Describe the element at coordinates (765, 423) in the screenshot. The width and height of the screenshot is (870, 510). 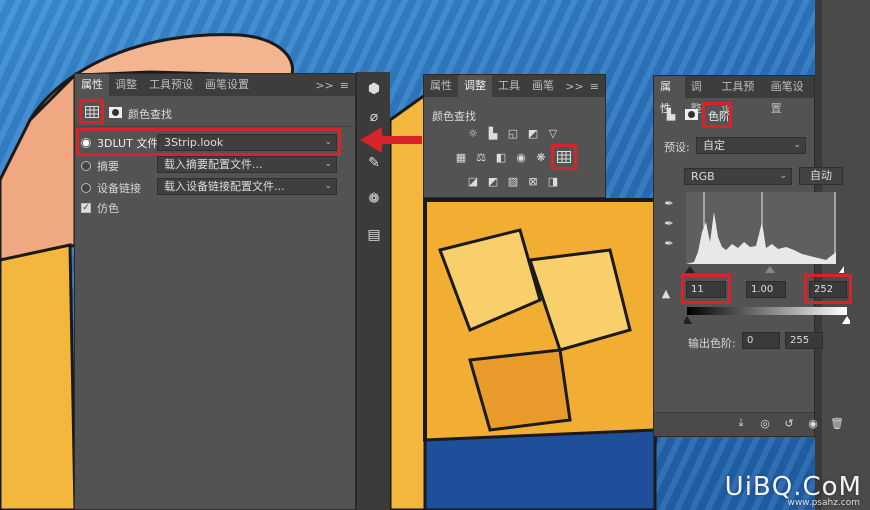
I see `view-previous-icon: ◎` at that location.